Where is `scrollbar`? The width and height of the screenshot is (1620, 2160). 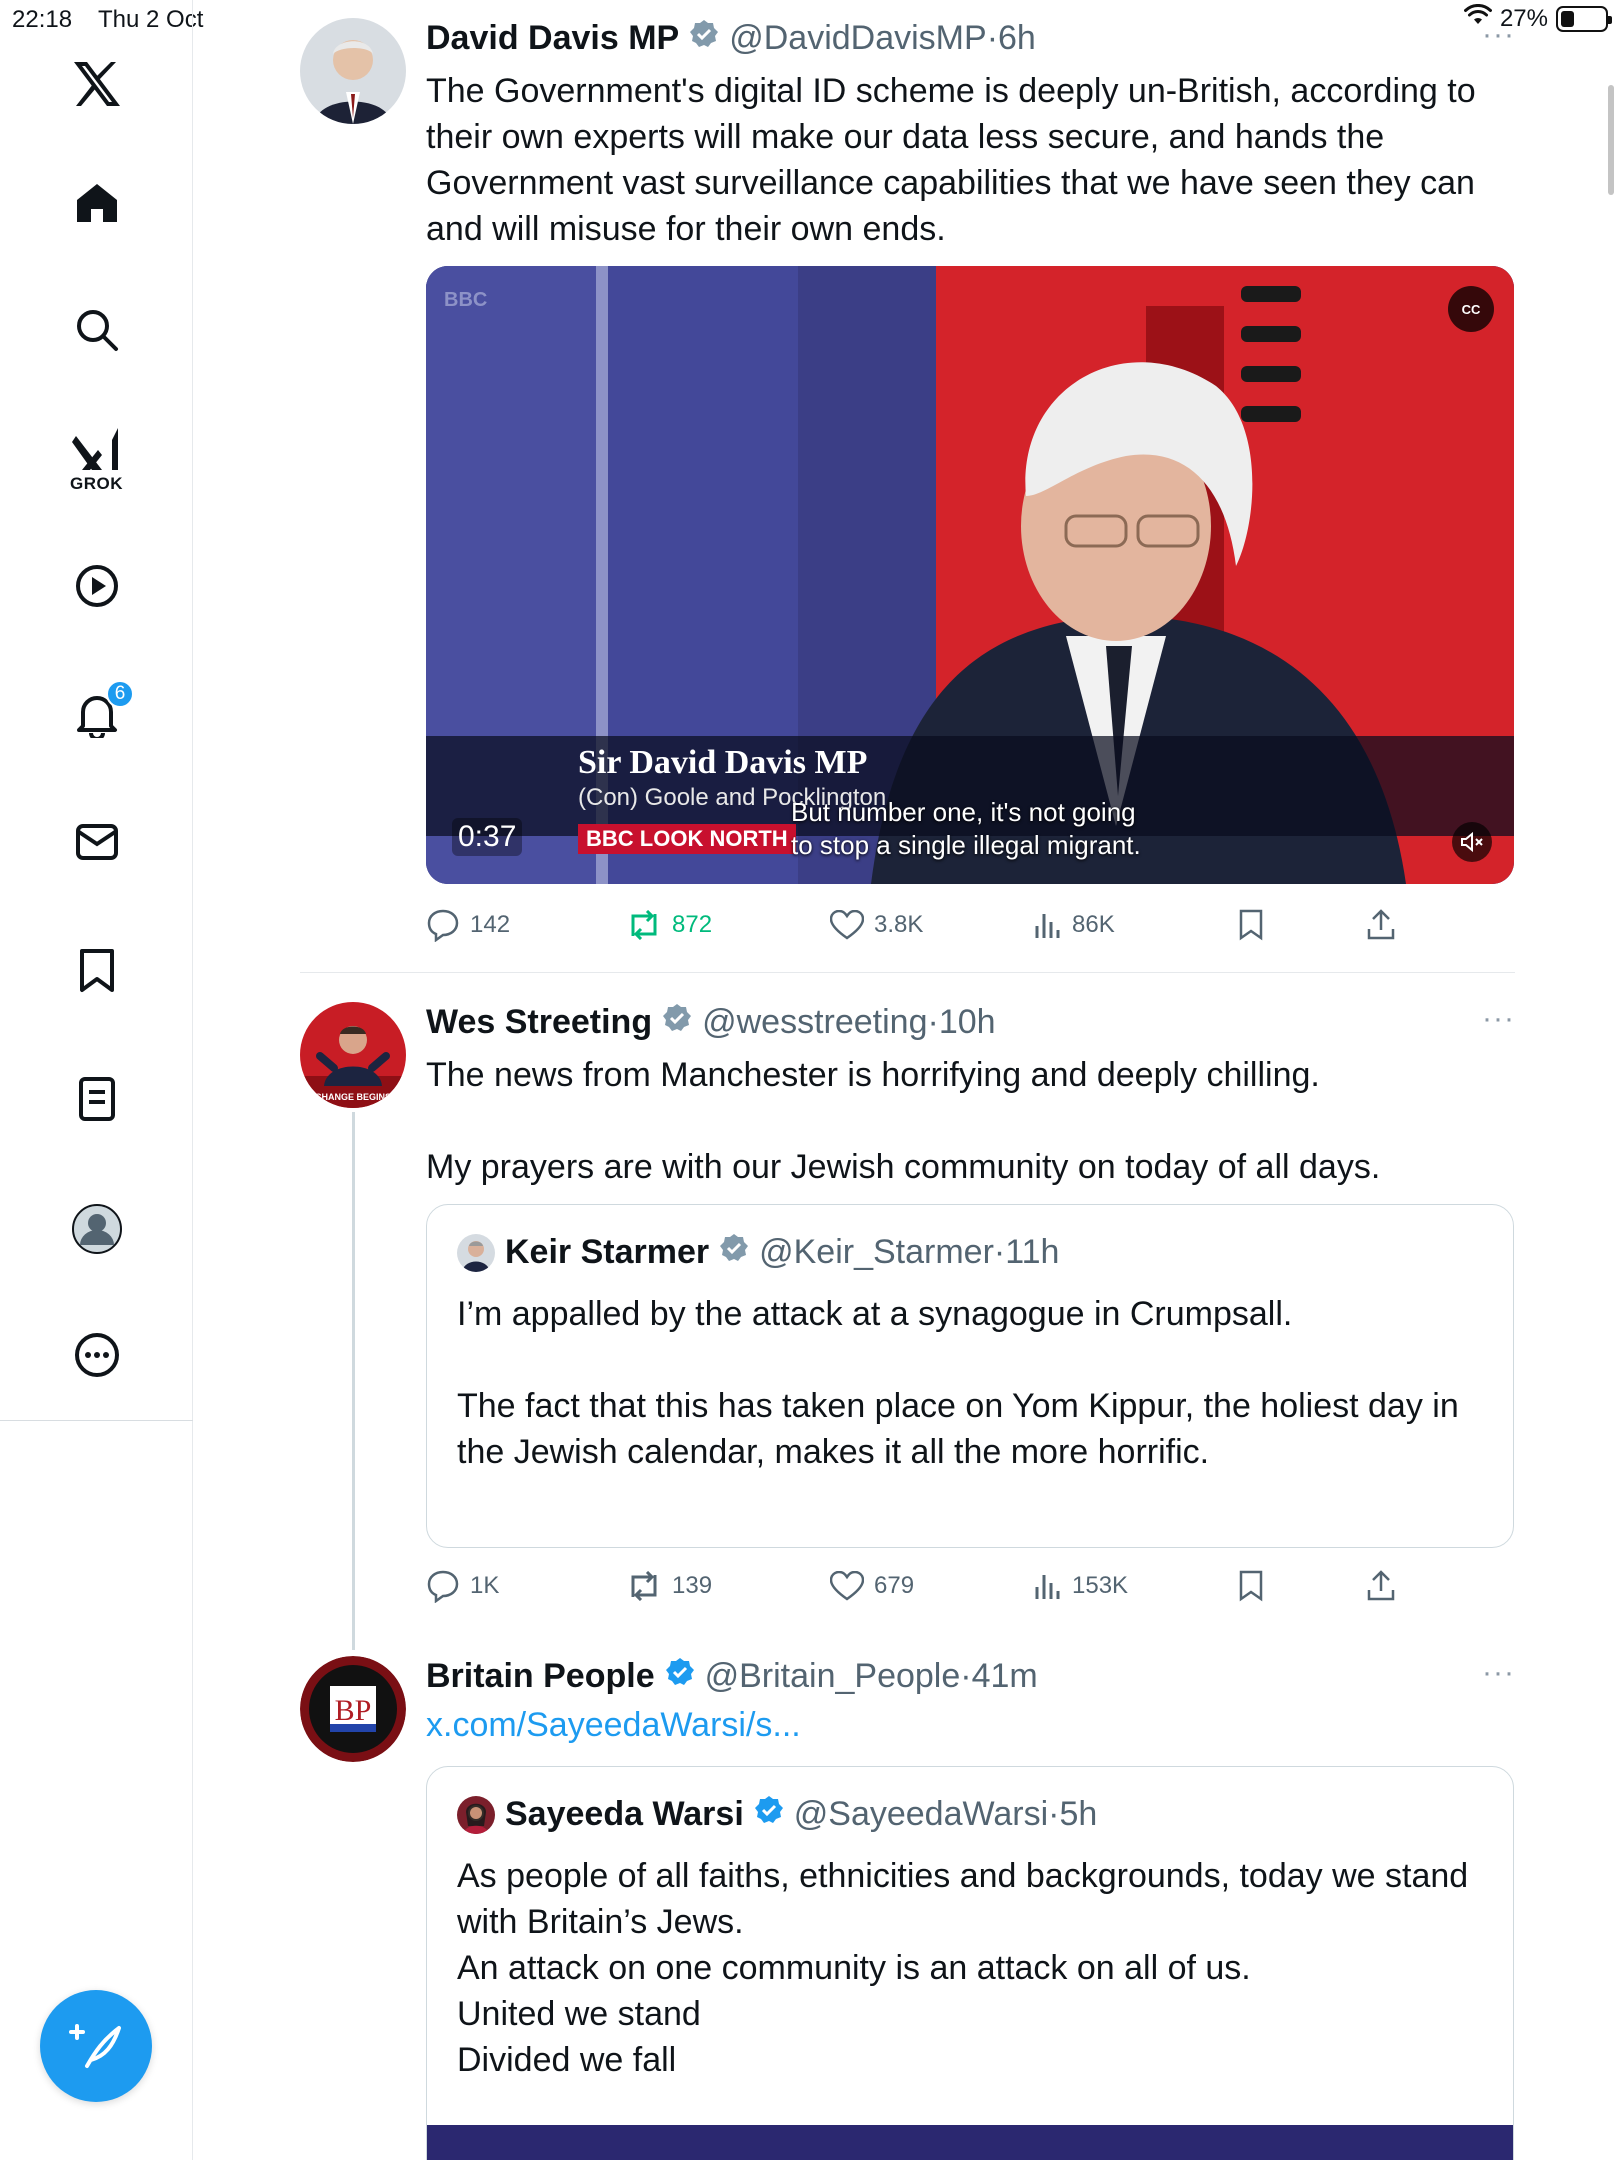 scrollbar is located at coordinates (1611, 140).